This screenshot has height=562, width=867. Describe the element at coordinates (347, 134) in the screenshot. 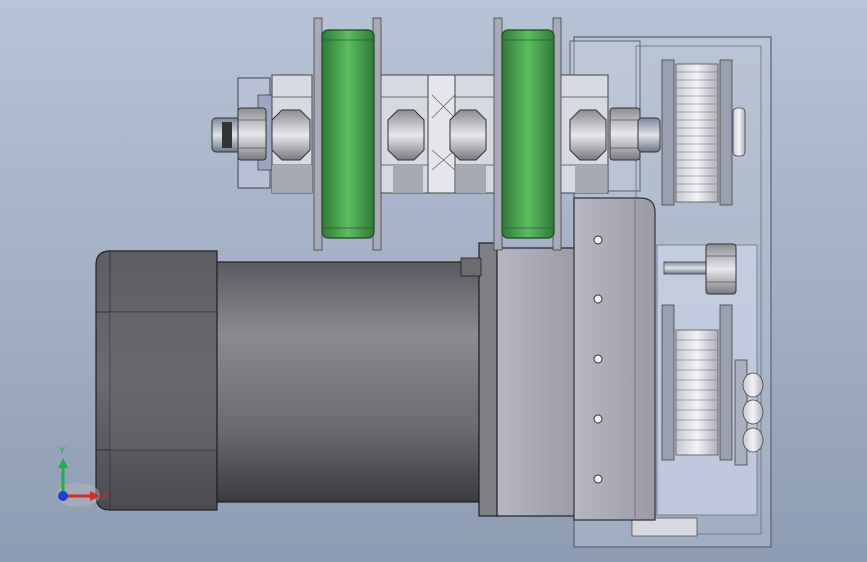

I see `drive-wheel-left` at that location.